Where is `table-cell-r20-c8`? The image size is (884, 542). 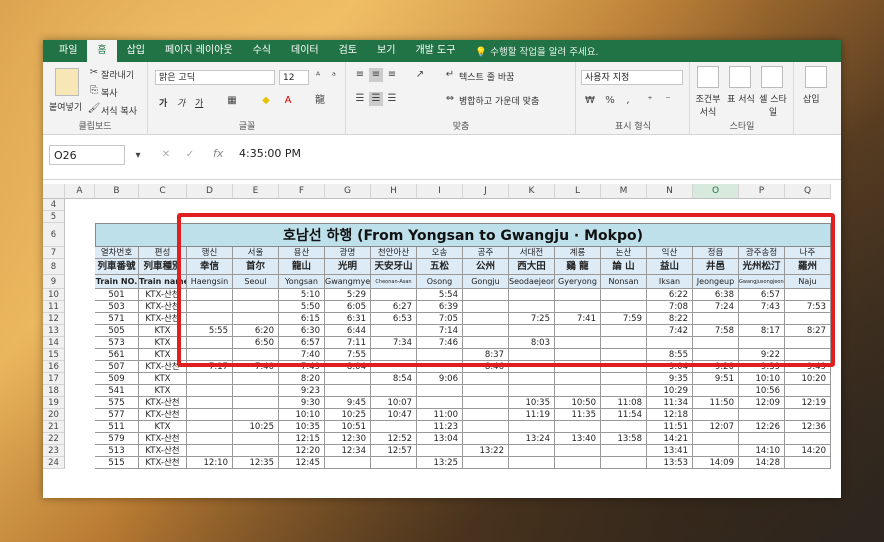 table-cell-r20-c8 is located at coordinates (486, 415).